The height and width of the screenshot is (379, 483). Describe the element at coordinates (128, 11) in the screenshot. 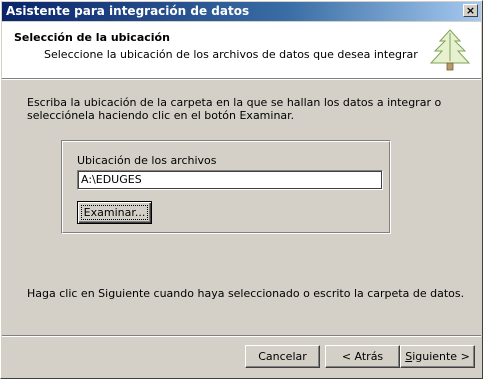

I see `window-title: Asistente para integración de datos` at that location.